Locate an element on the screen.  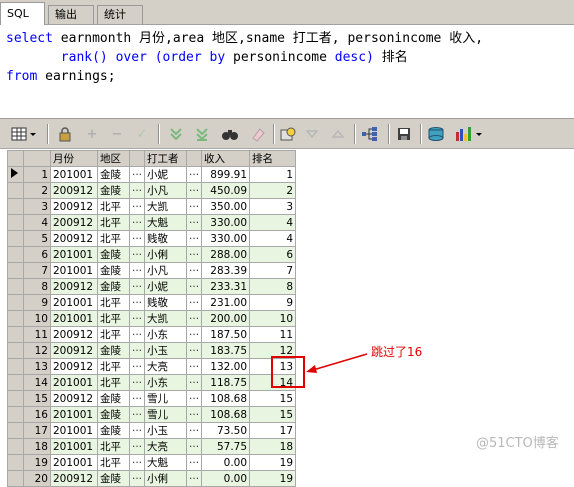
table-row: 1 201001 金陵 ··· 小妮 ··· 899.91 1 is located at coordinates (152, 174).